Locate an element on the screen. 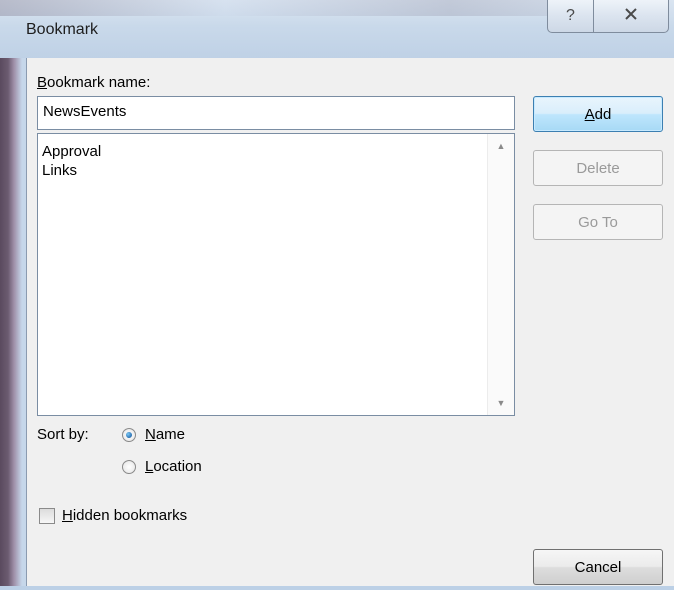 The image size is (674, 590). sort-location-radio is located at coordinates (129, 466).